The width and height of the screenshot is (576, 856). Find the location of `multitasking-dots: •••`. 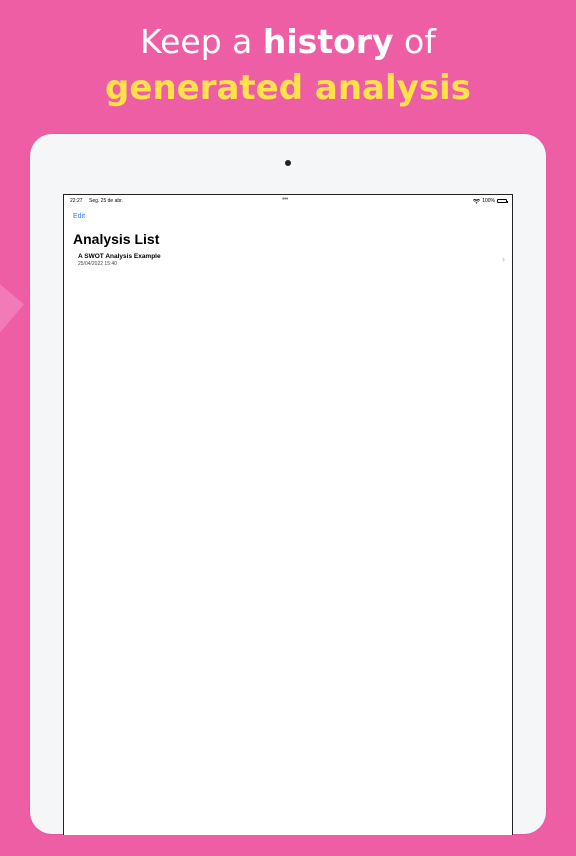

multitasking-dots: ••• is located at coordinates (285, 199).